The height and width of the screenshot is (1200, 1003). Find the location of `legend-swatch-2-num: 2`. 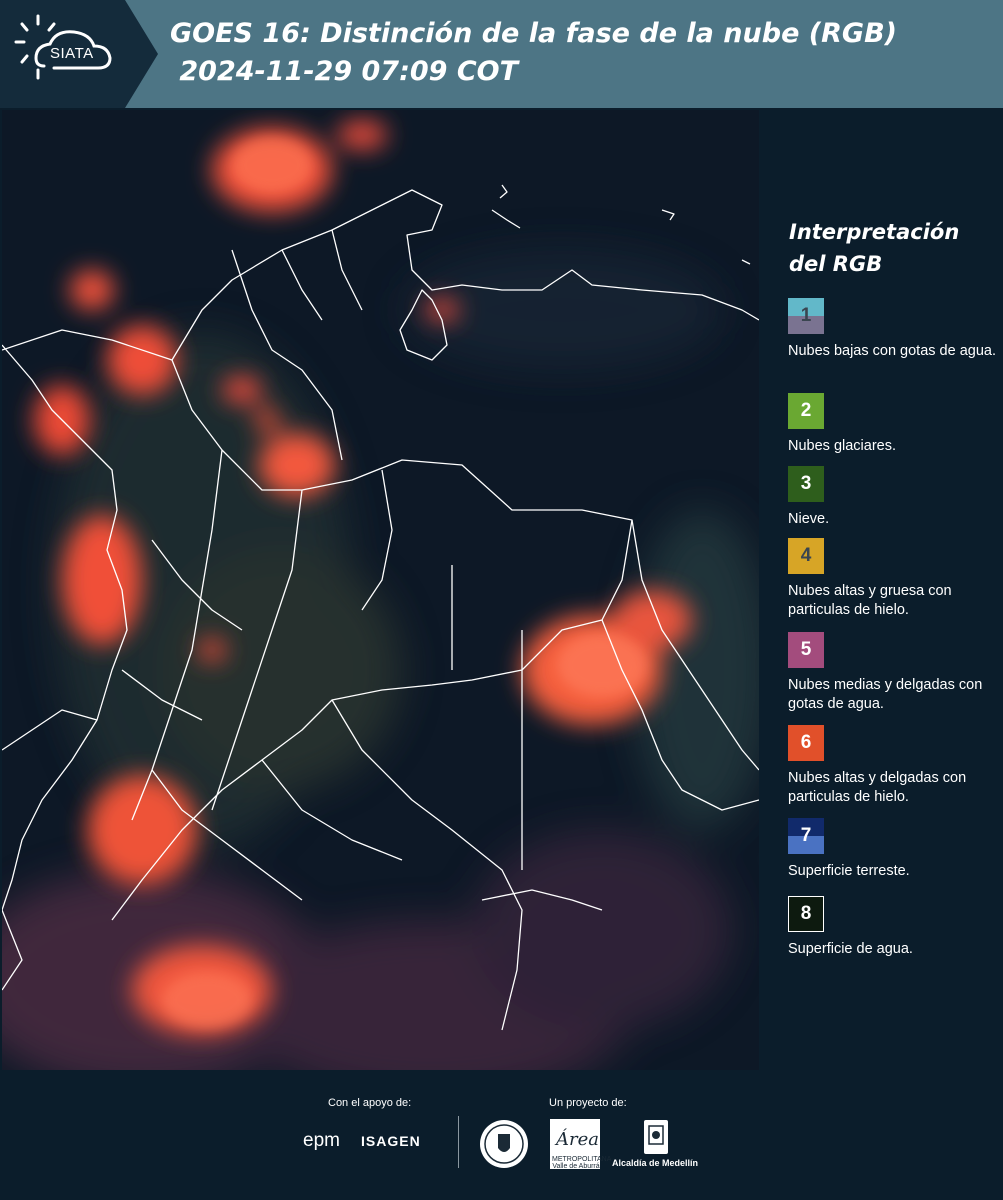

legend-swatch-2-num: 2 is located at coordinates (806, 410).